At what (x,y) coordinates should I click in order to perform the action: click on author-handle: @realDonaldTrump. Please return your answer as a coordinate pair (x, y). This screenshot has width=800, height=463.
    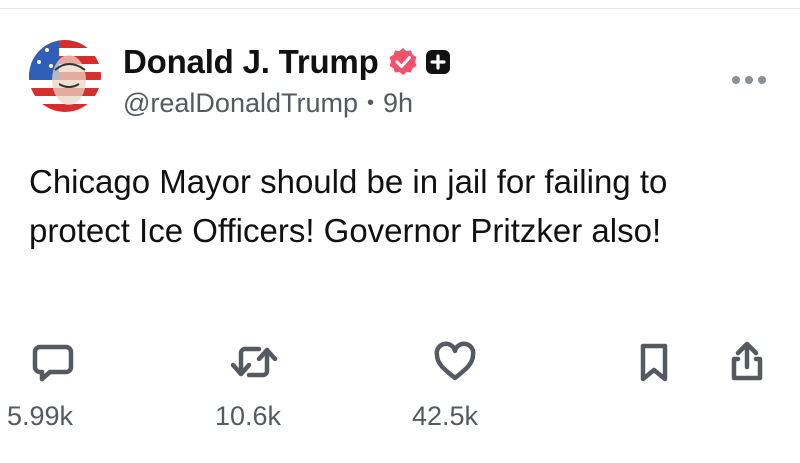
    Looking at the image, I should click on (240, 103).